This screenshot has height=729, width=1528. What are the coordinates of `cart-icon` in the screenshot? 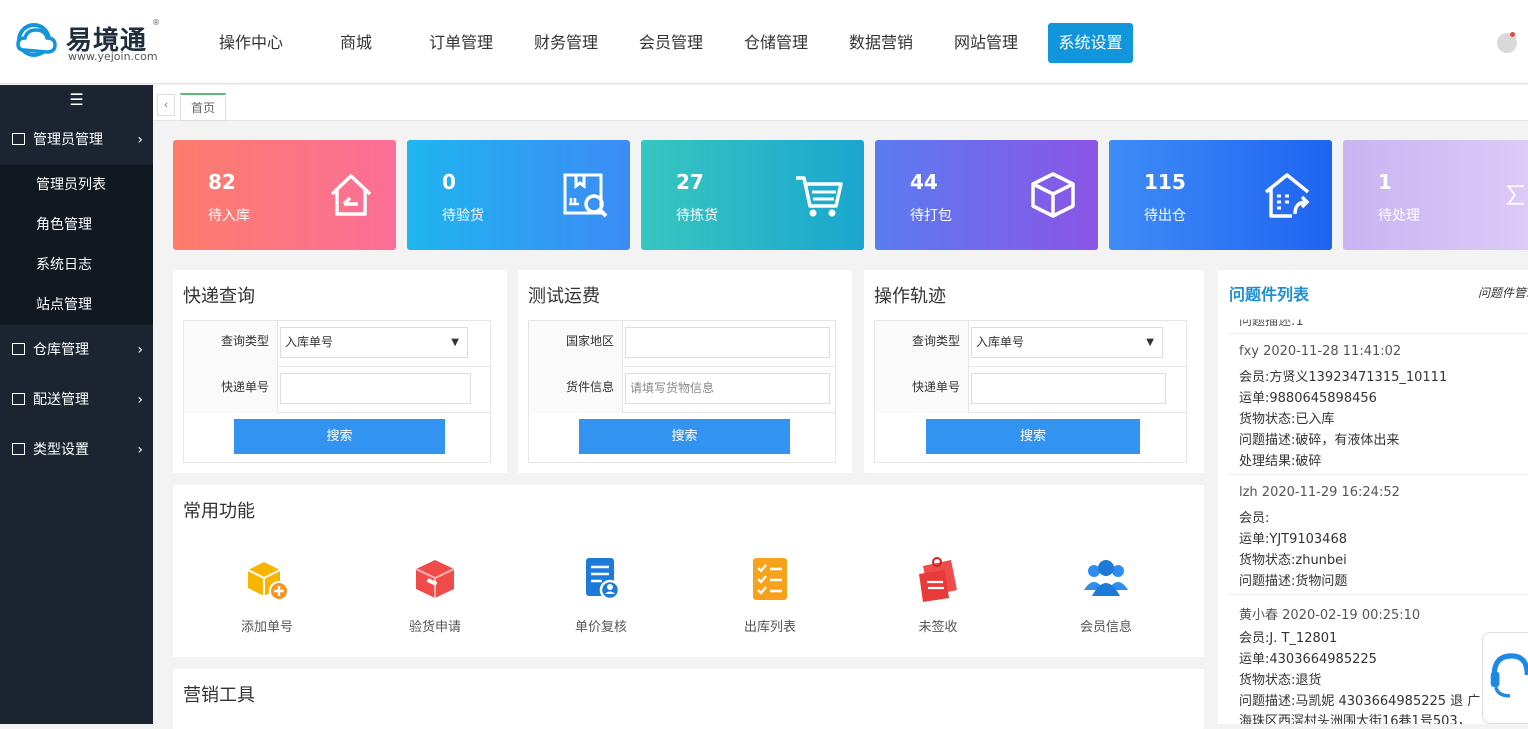 It's located at (819, 196).